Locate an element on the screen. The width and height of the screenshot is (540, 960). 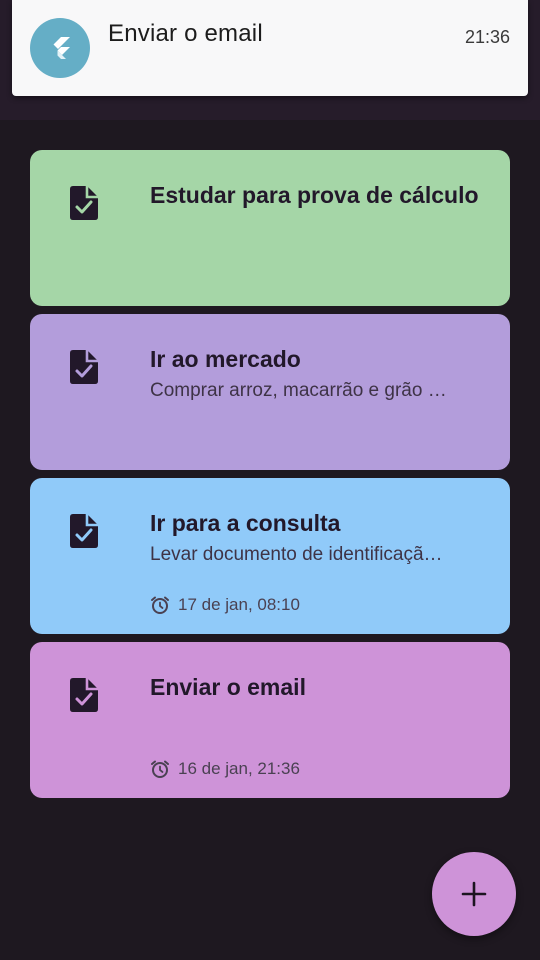
notification-title: Enviar o email is located at coordinates (185, 33).